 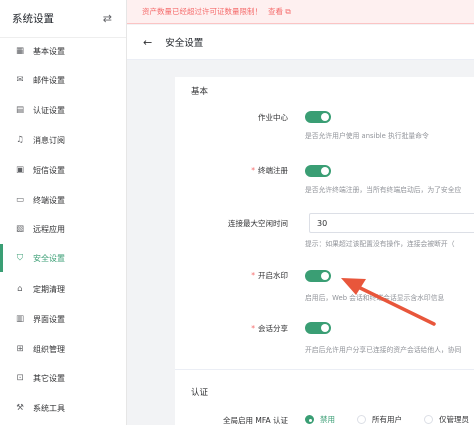 I want to click on org-icon: ⊞, so click(x=20, y=349).